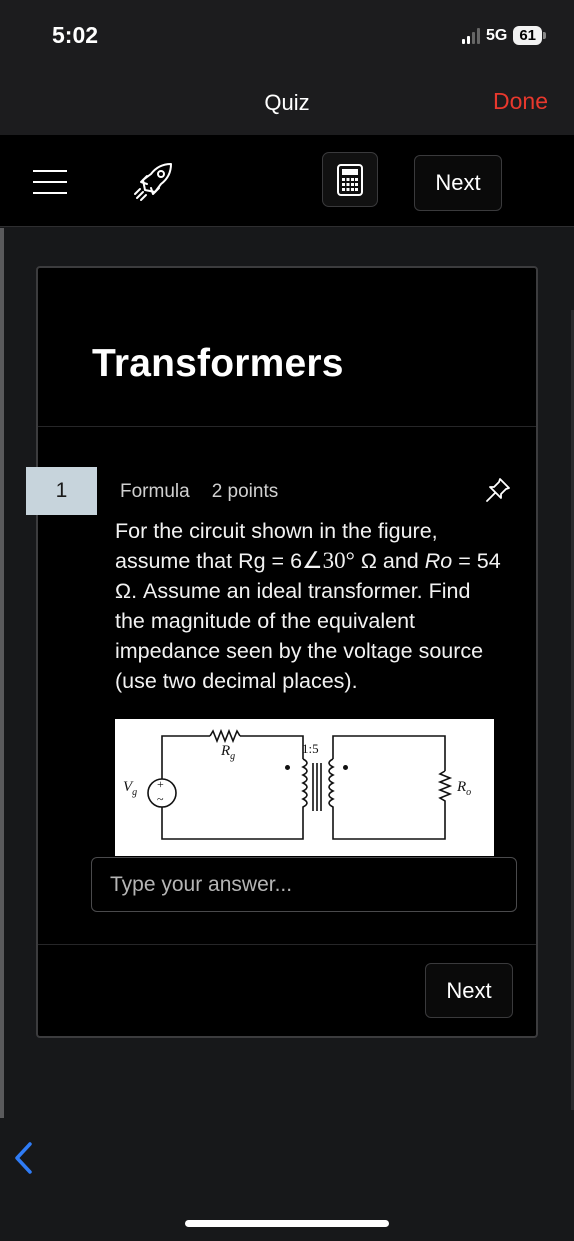 The width and height of the screenshot is (574, 1241). I want to click on source-tilde: ~, so click(160, 799).